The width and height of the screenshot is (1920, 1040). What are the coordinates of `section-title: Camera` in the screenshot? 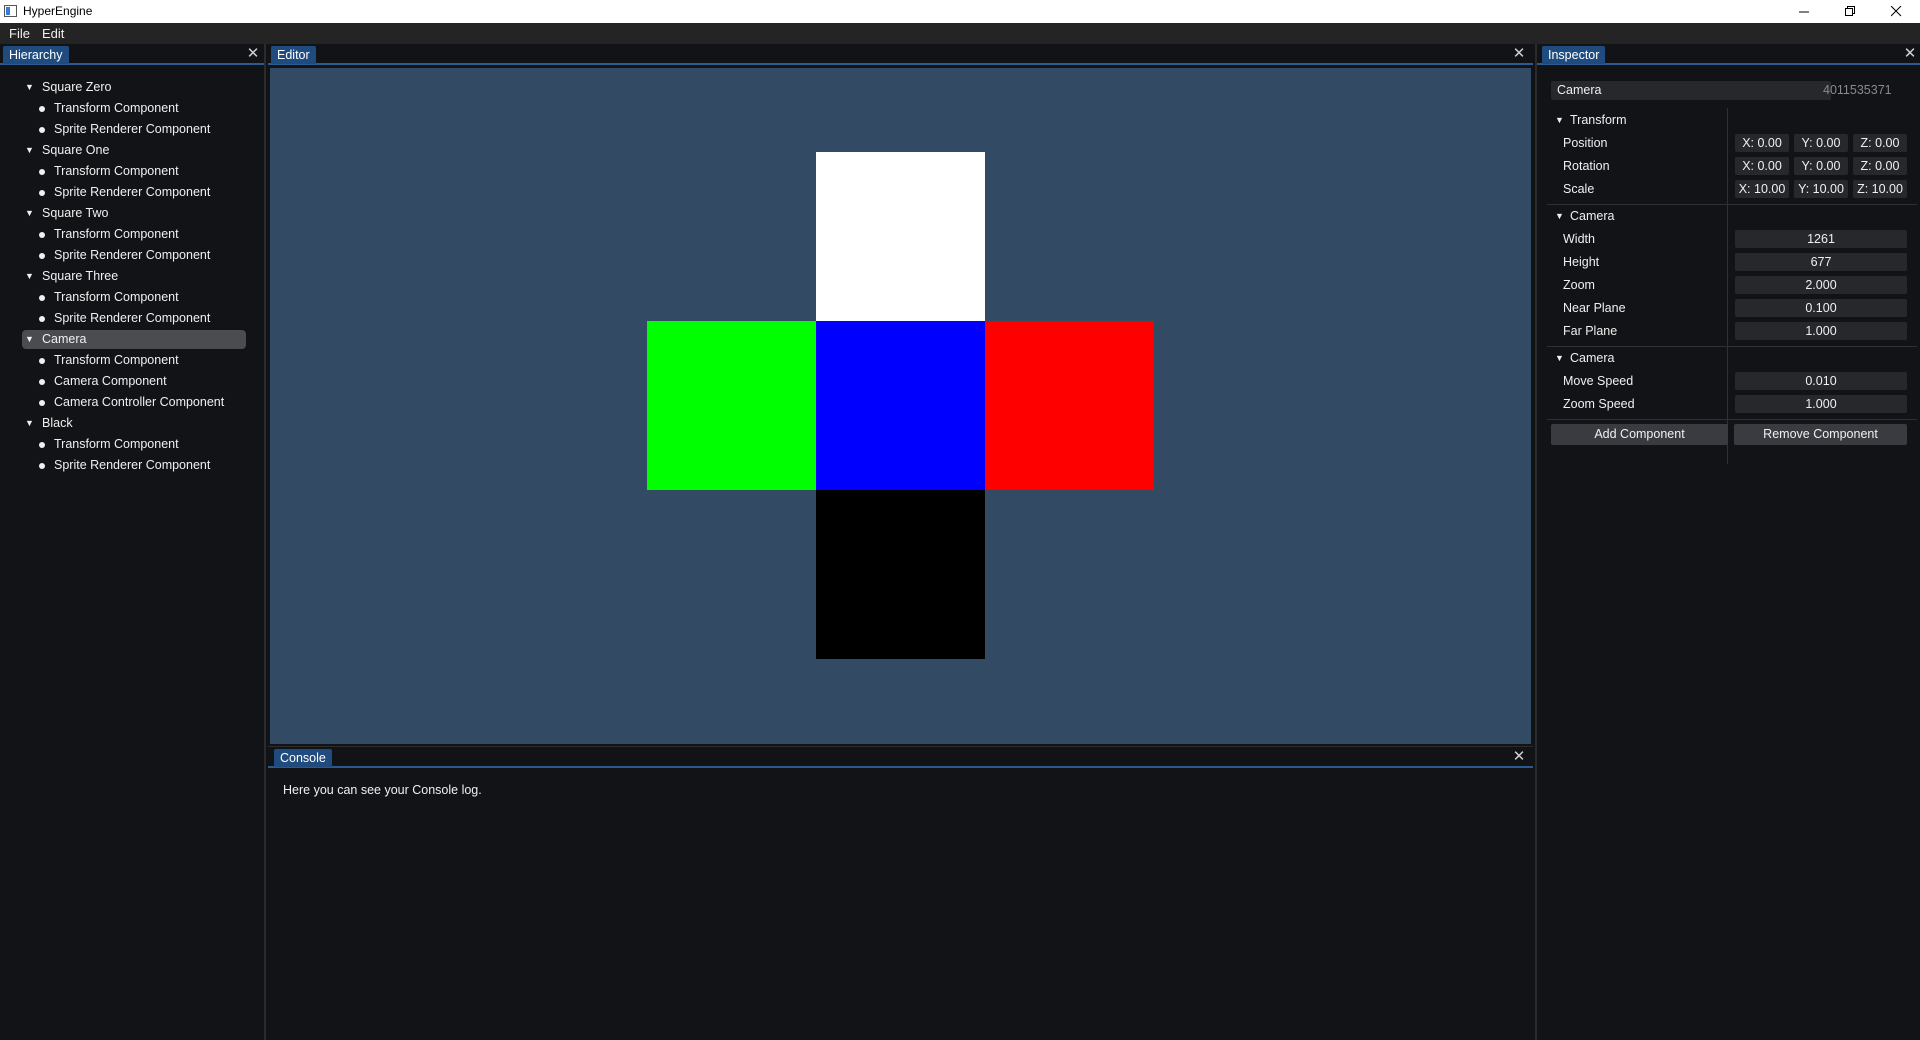 It's located at (1592, 216).